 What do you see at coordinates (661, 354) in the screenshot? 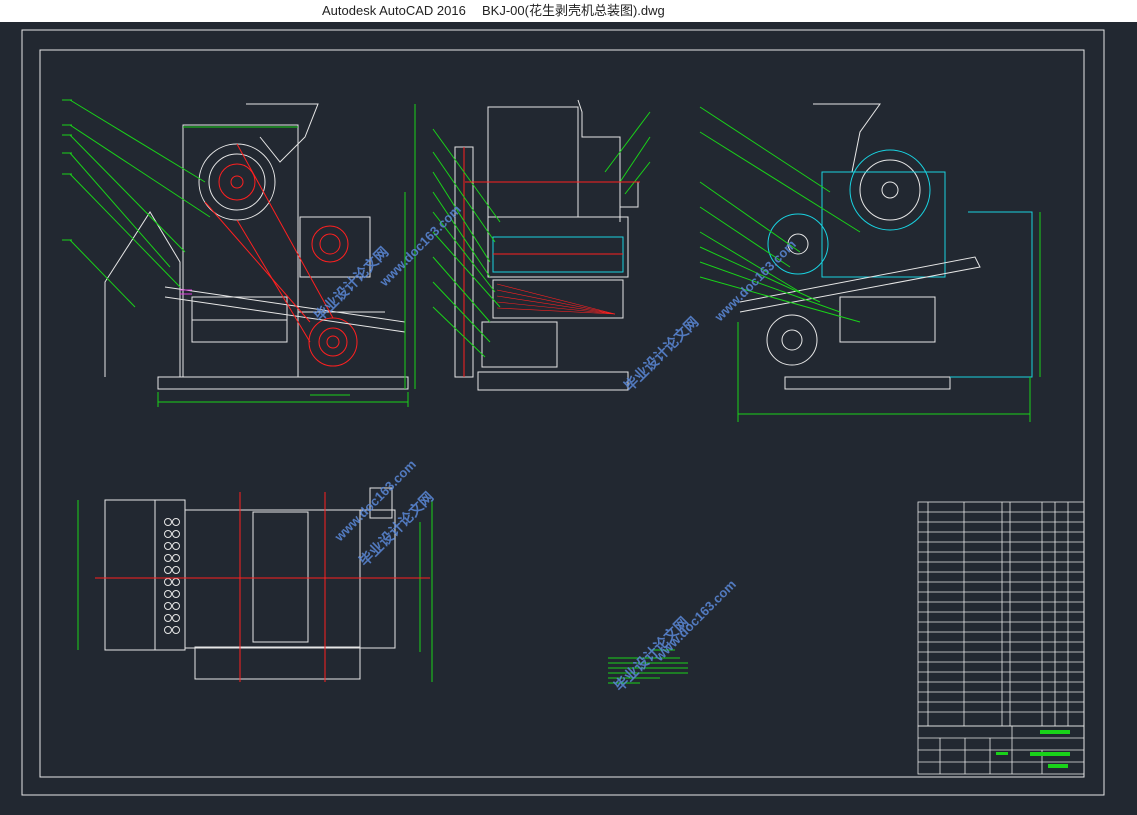
I see `watermark-cn-2: 毕业设计论文网` at bounding box center [661, 354].